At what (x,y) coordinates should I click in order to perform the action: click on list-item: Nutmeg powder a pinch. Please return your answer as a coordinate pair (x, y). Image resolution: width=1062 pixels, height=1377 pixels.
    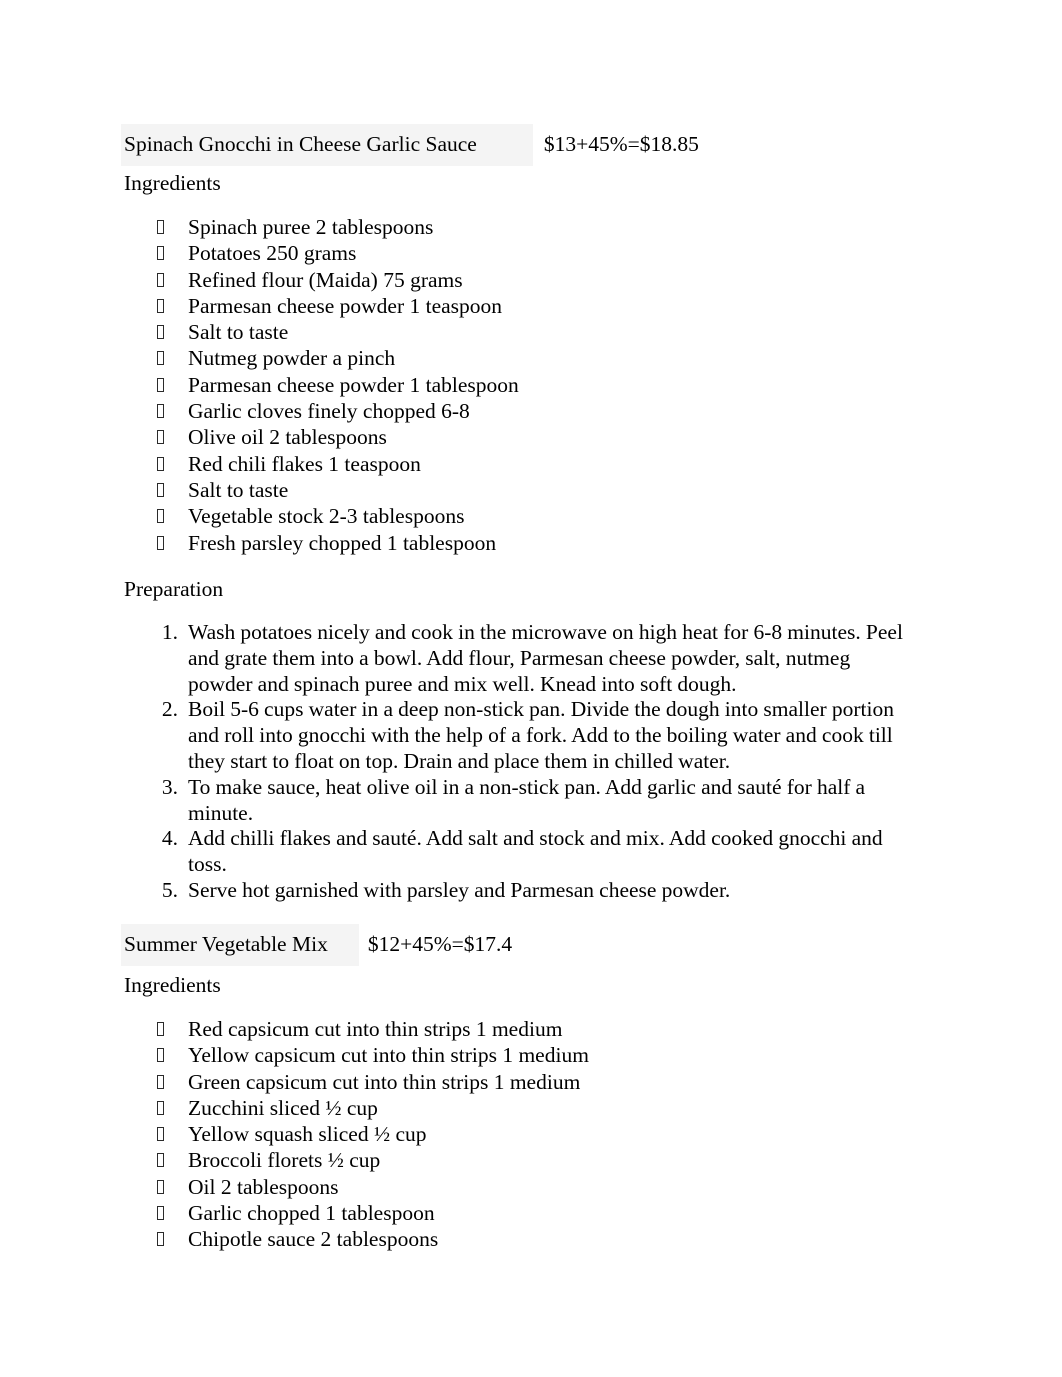
    Looking at the image, I should click on (321, 358).